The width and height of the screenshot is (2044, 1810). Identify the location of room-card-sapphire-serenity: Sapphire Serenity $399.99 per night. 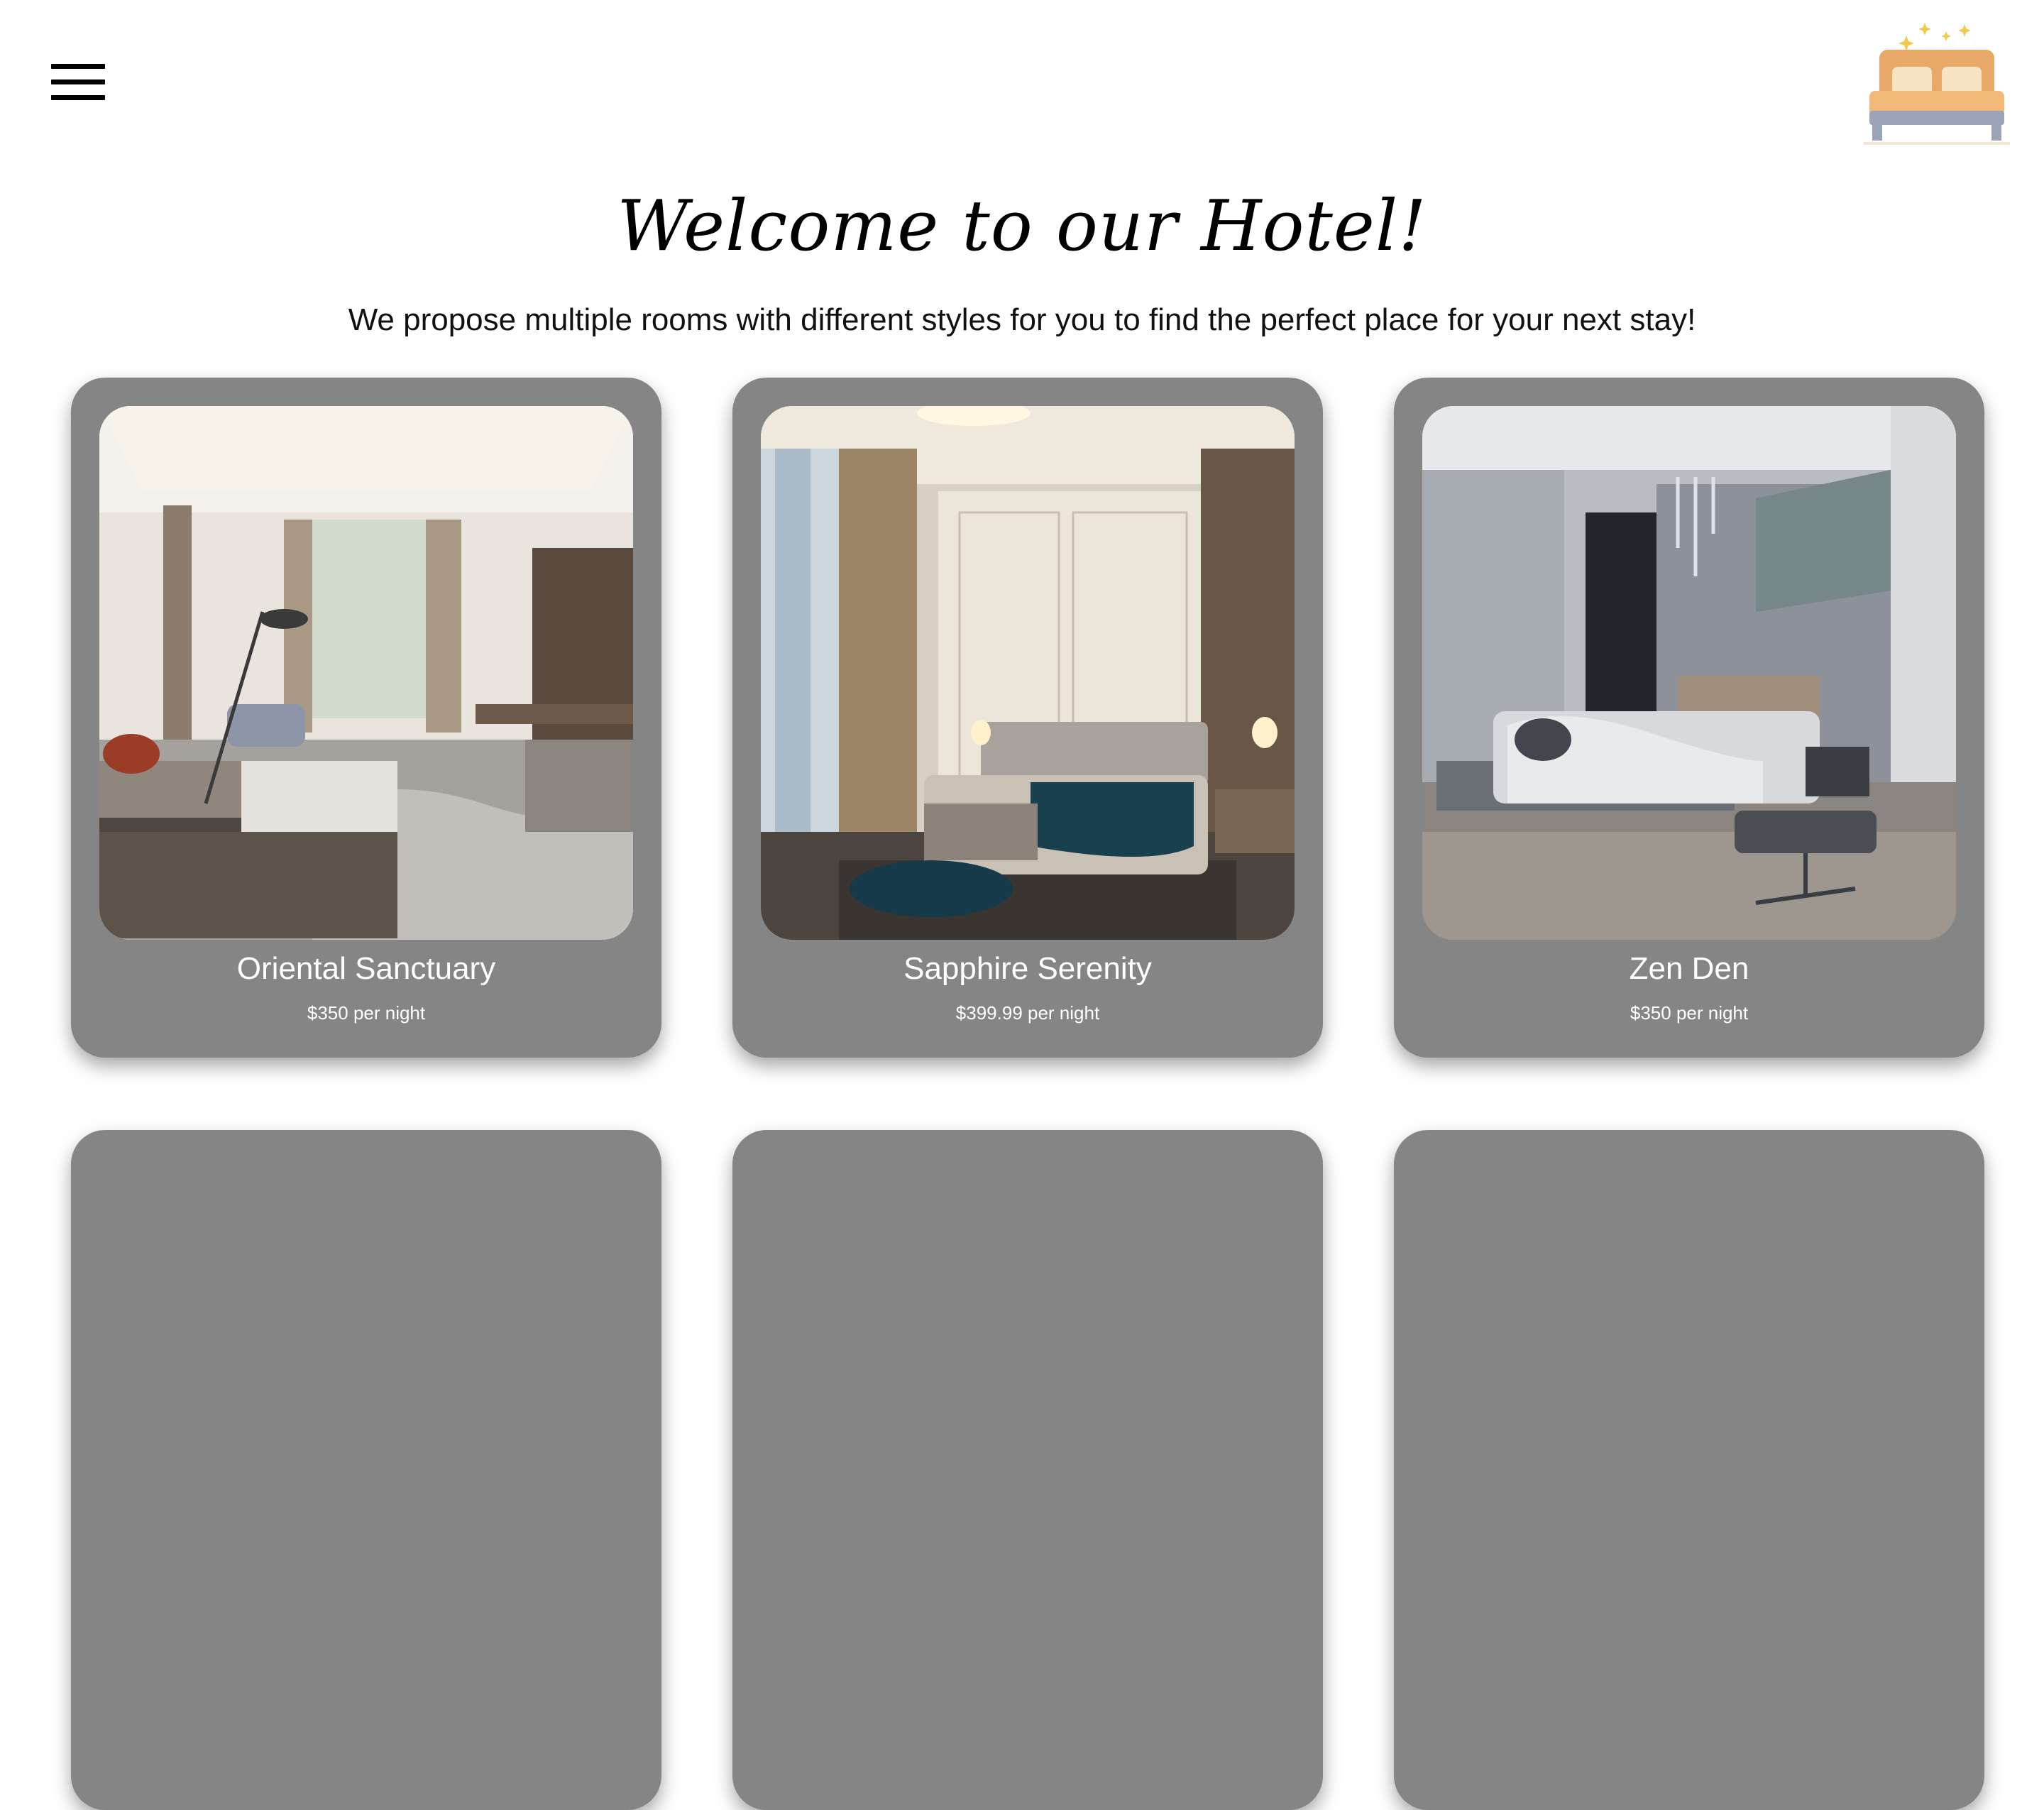
(1027, 718).